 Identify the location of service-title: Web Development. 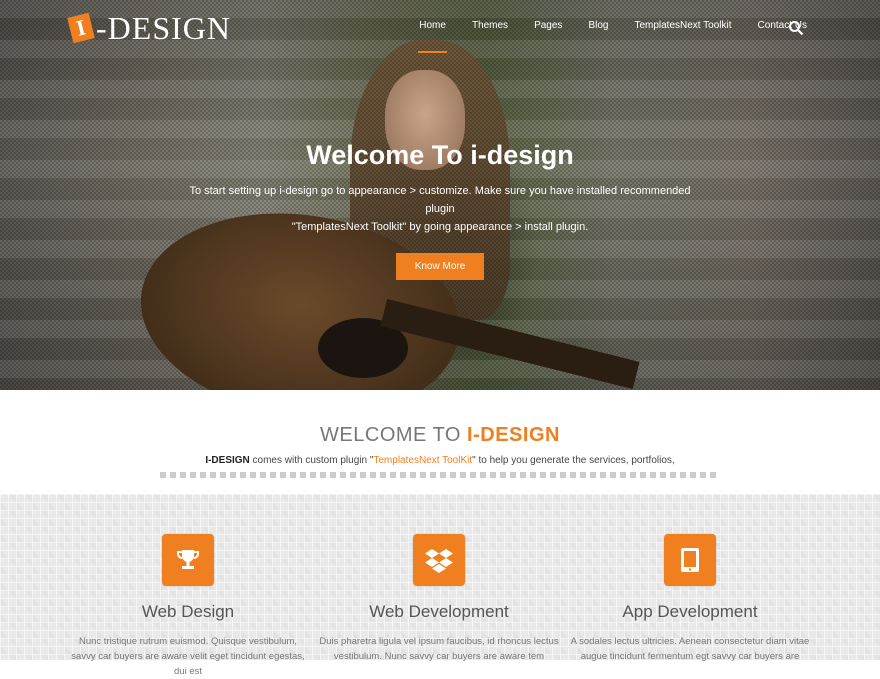
(439, 611).